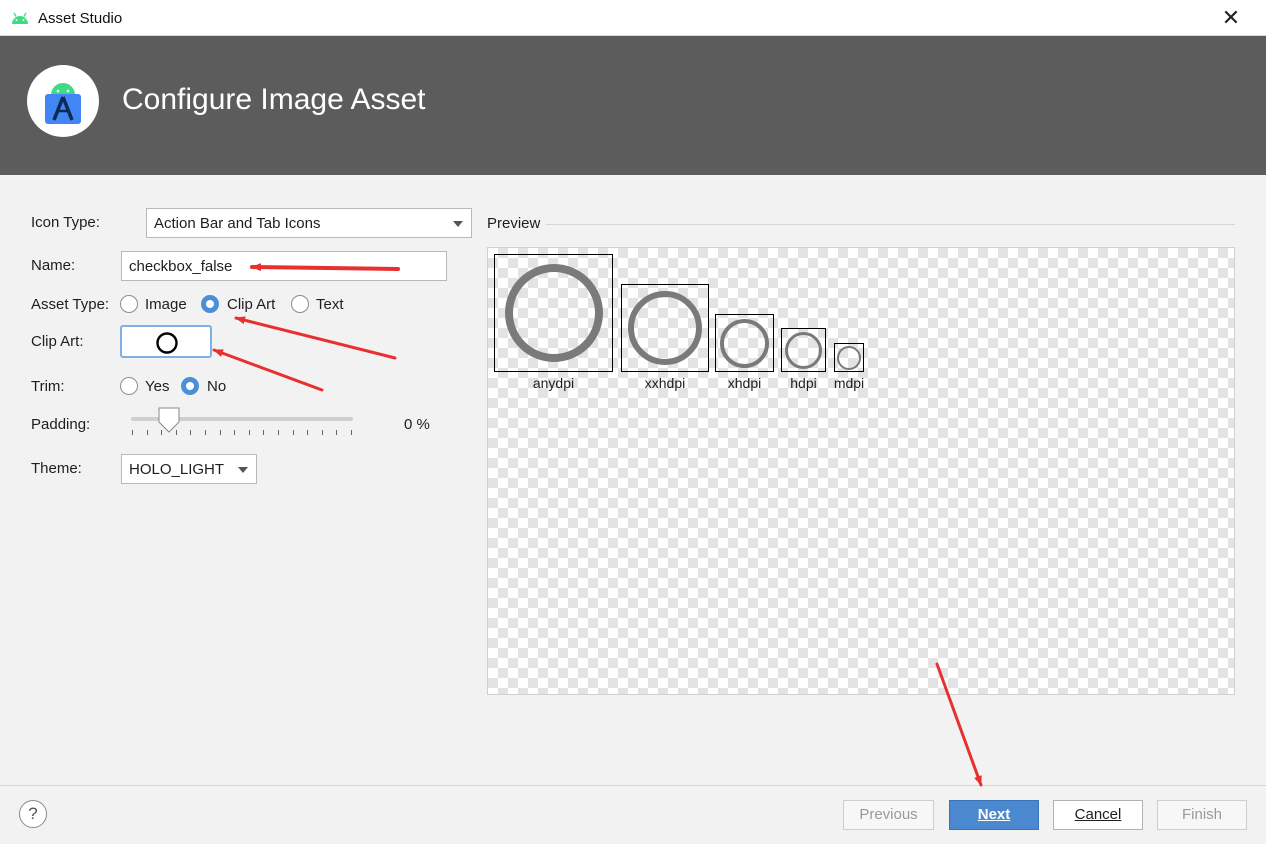  Describe the element at coordinates (665, 383) in the screenshot. I see `preview-xxhdpi-label: xxhdpi` at that location.